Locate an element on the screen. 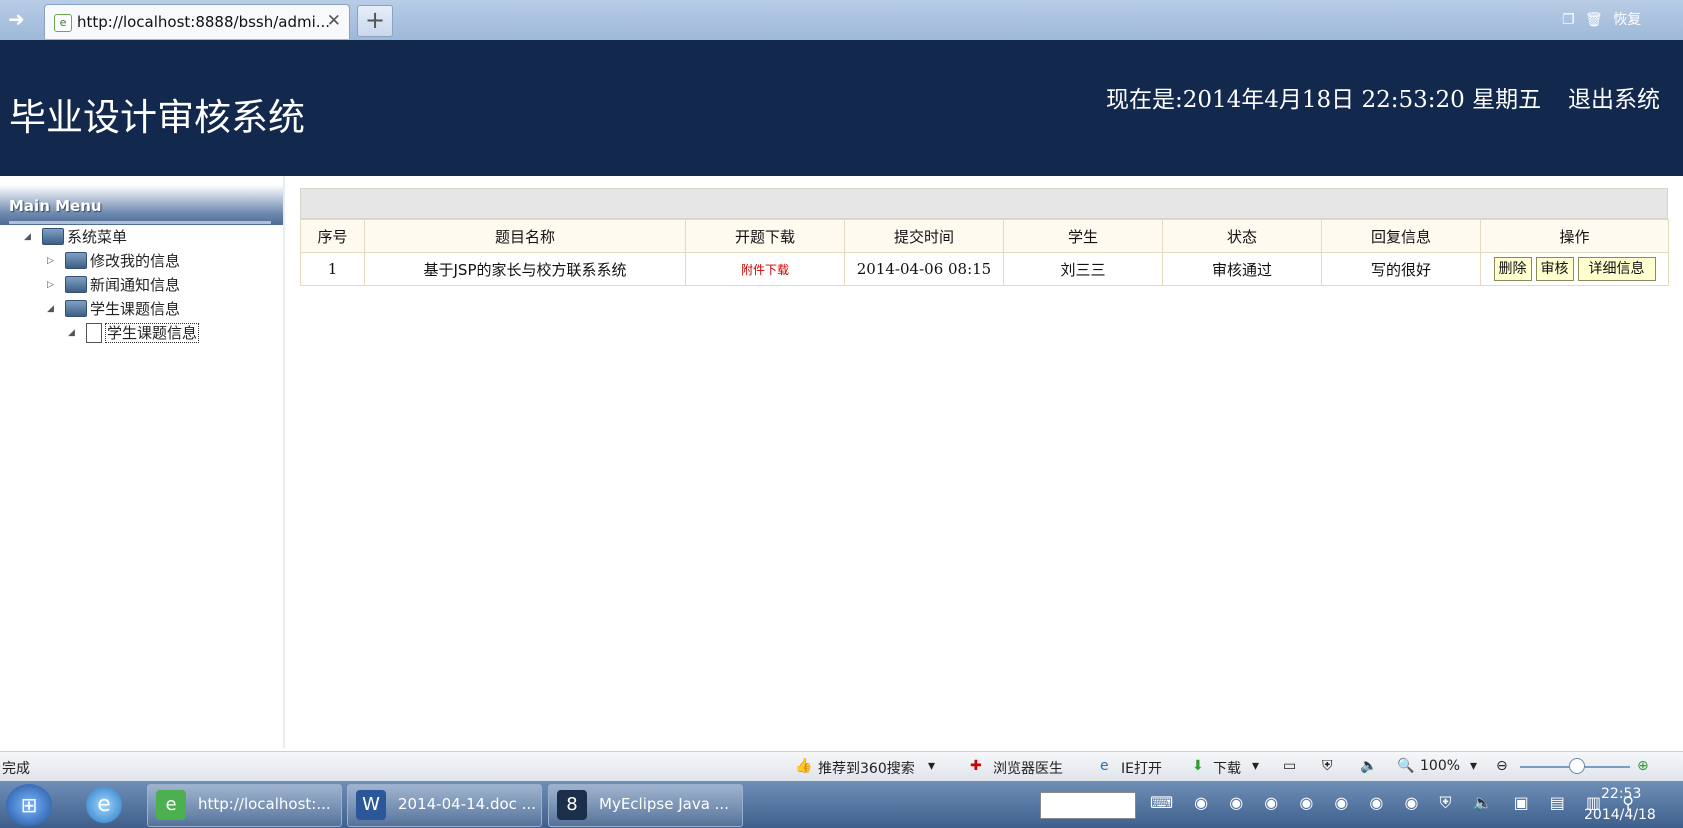 The width and height of the screenshot is (1683, 828). myeclipse-icon: 8 is located at coordinates (572, 805).